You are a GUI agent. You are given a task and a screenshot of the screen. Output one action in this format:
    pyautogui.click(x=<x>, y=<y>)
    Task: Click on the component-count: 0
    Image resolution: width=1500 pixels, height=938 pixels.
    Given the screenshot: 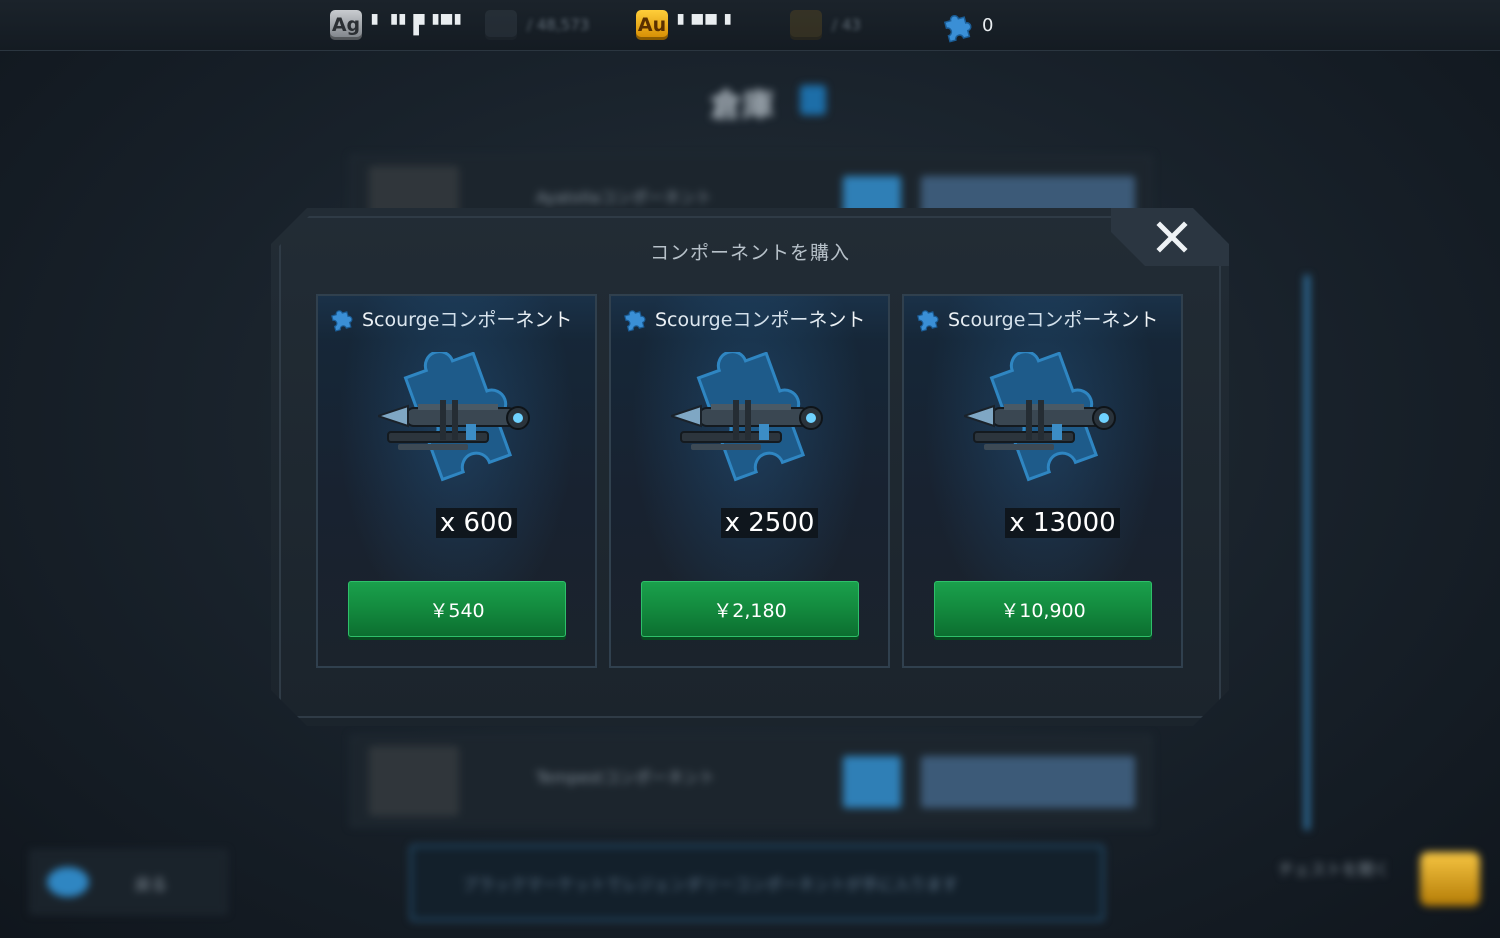 What is the action you would take?
    pyautogui.click(x=988, y=25)
    